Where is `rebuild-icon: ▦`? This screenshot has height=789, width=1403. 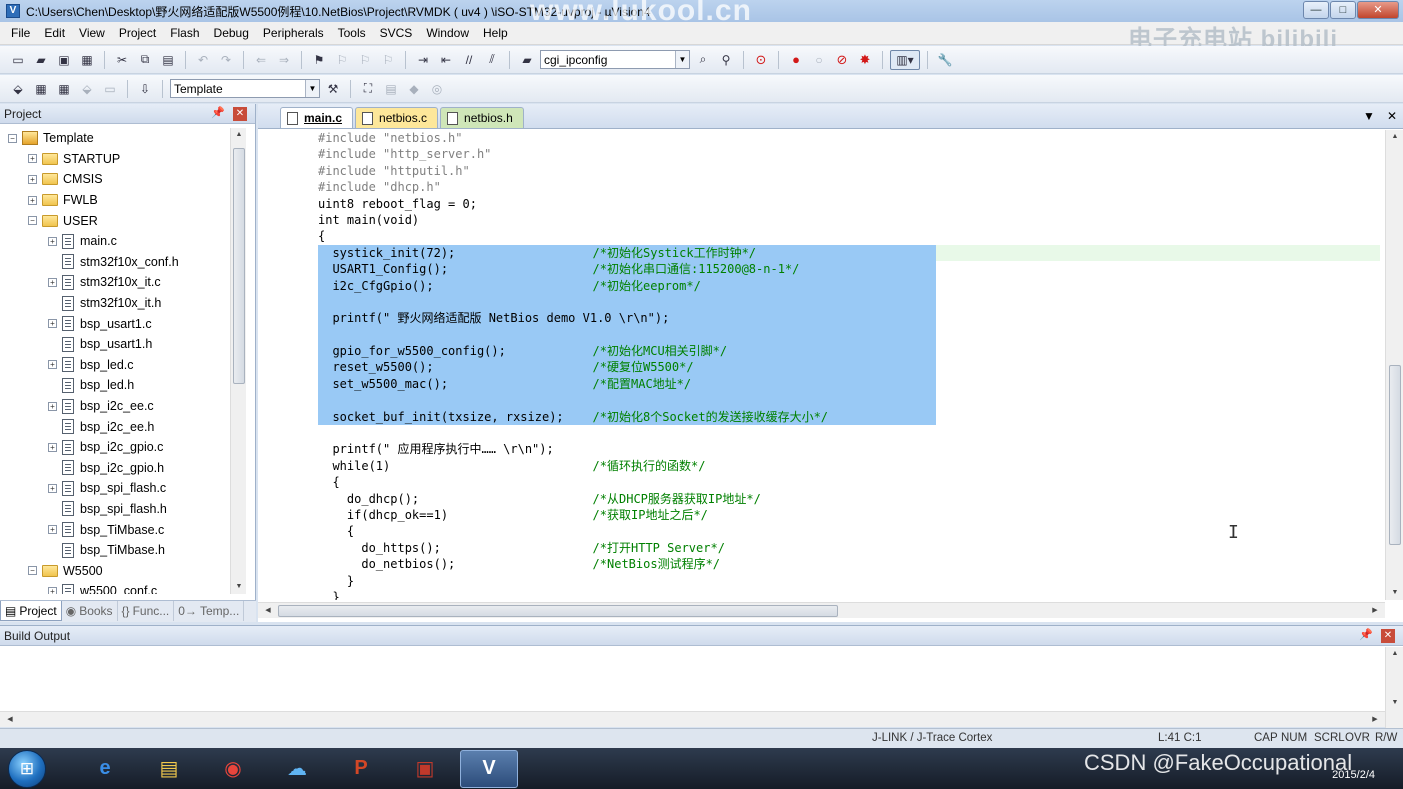 rebuild-icon: ▦ is located at coordinates (64, 89).